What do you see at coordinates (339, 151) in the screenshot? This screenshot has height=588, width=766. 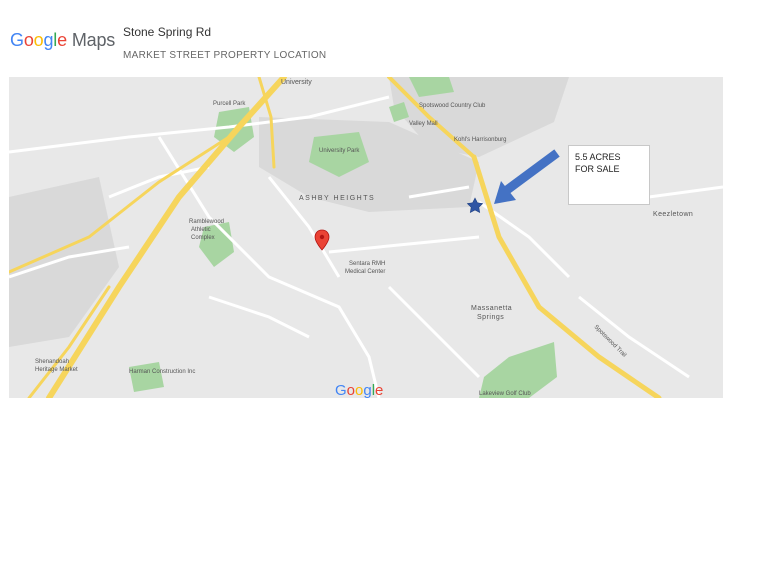 I see `label-university-park: University Park` at bounding box center [339, 151].